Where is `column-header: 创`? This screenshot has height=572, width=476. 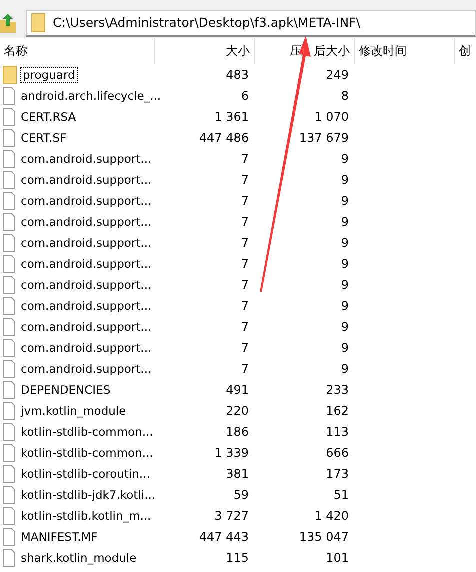 column-header: 创 is located at coordinates (465, 51).